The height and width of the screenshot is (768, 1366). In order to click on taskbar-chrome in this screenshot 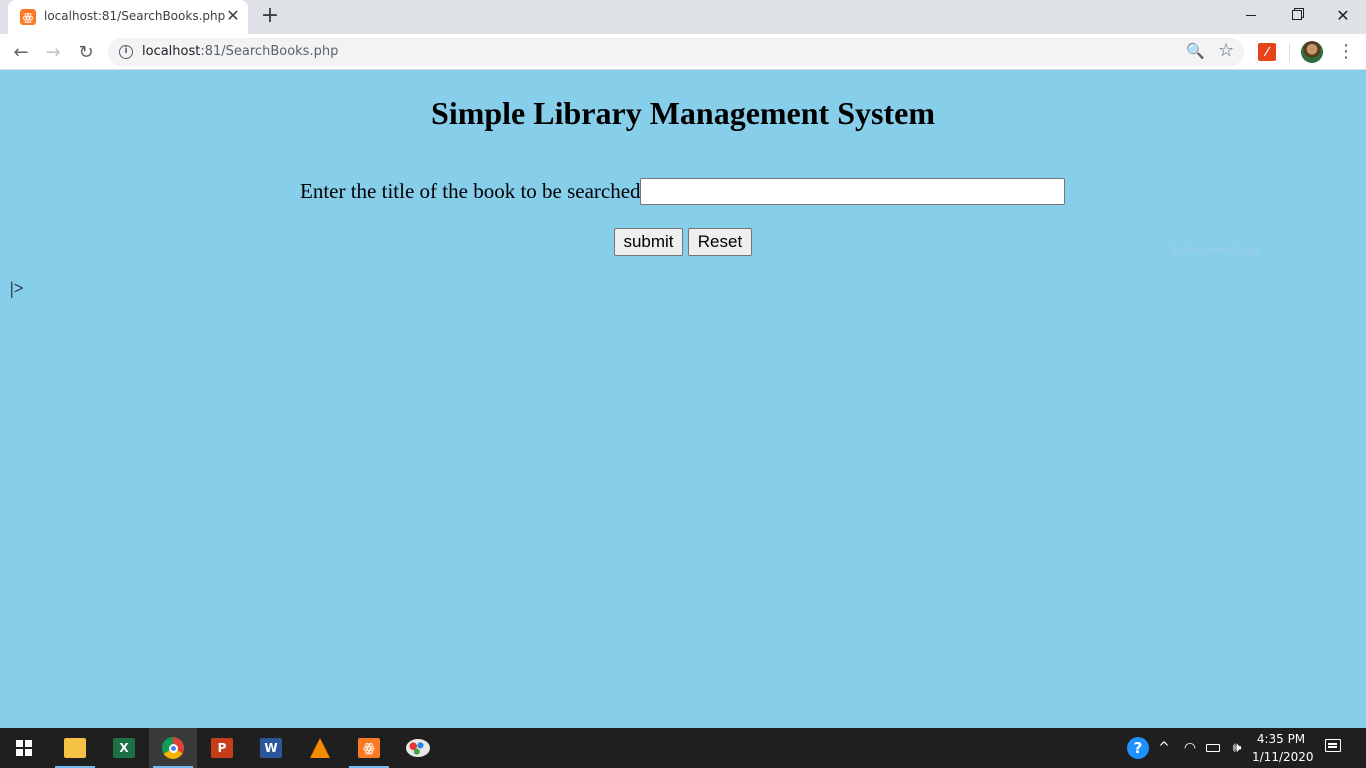, I will do `click(173, 748)`.